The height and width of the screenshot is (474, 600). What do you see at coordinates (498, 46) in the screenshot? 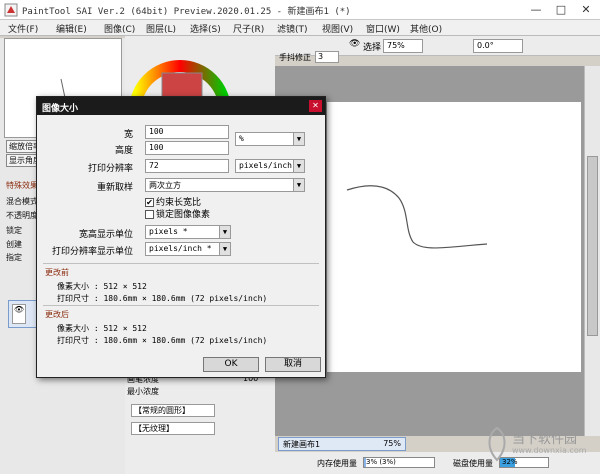
I see `rotation-select: 0.0°` at bounding box center [498, 46].